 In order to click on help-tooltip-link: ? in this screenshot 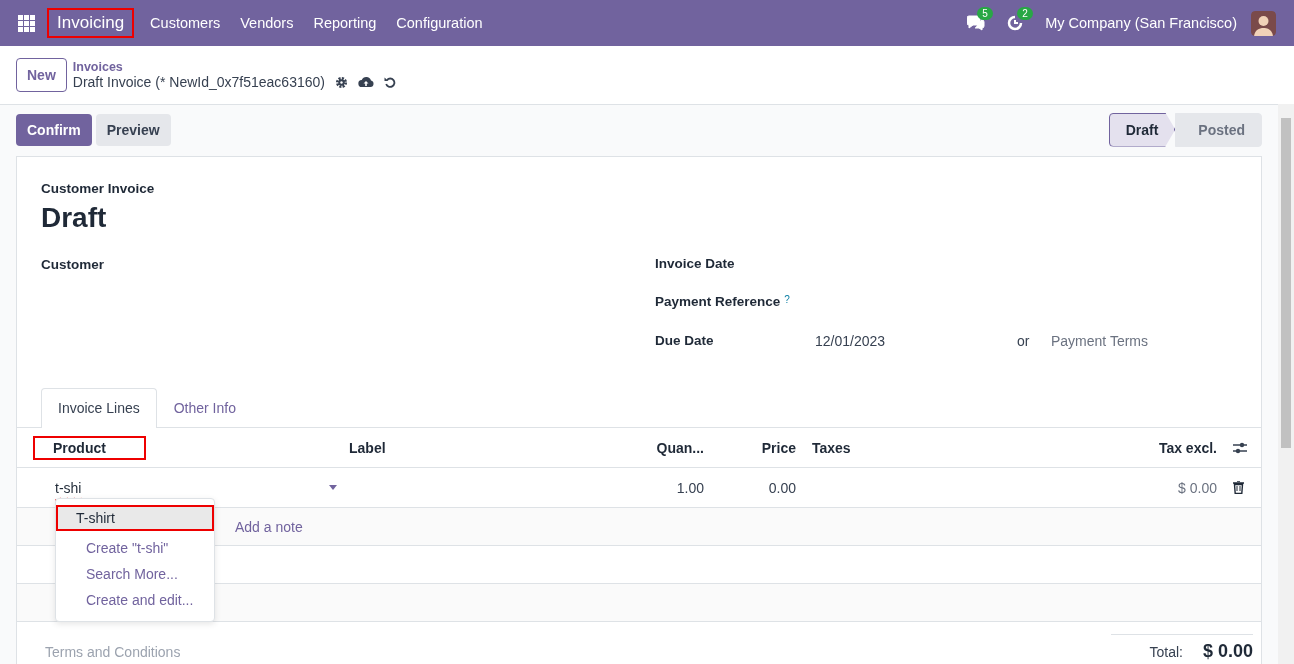, I will do `click(787, 299)`.